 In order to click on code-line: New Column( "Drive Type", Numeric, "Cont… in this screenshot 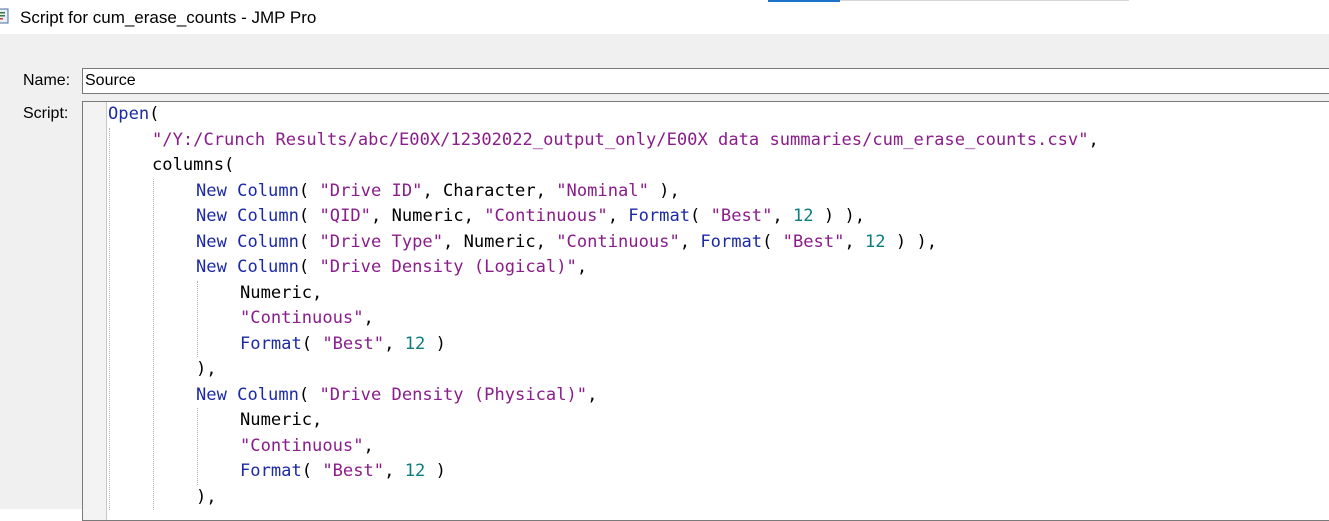, I will do `click(566, 243)`.